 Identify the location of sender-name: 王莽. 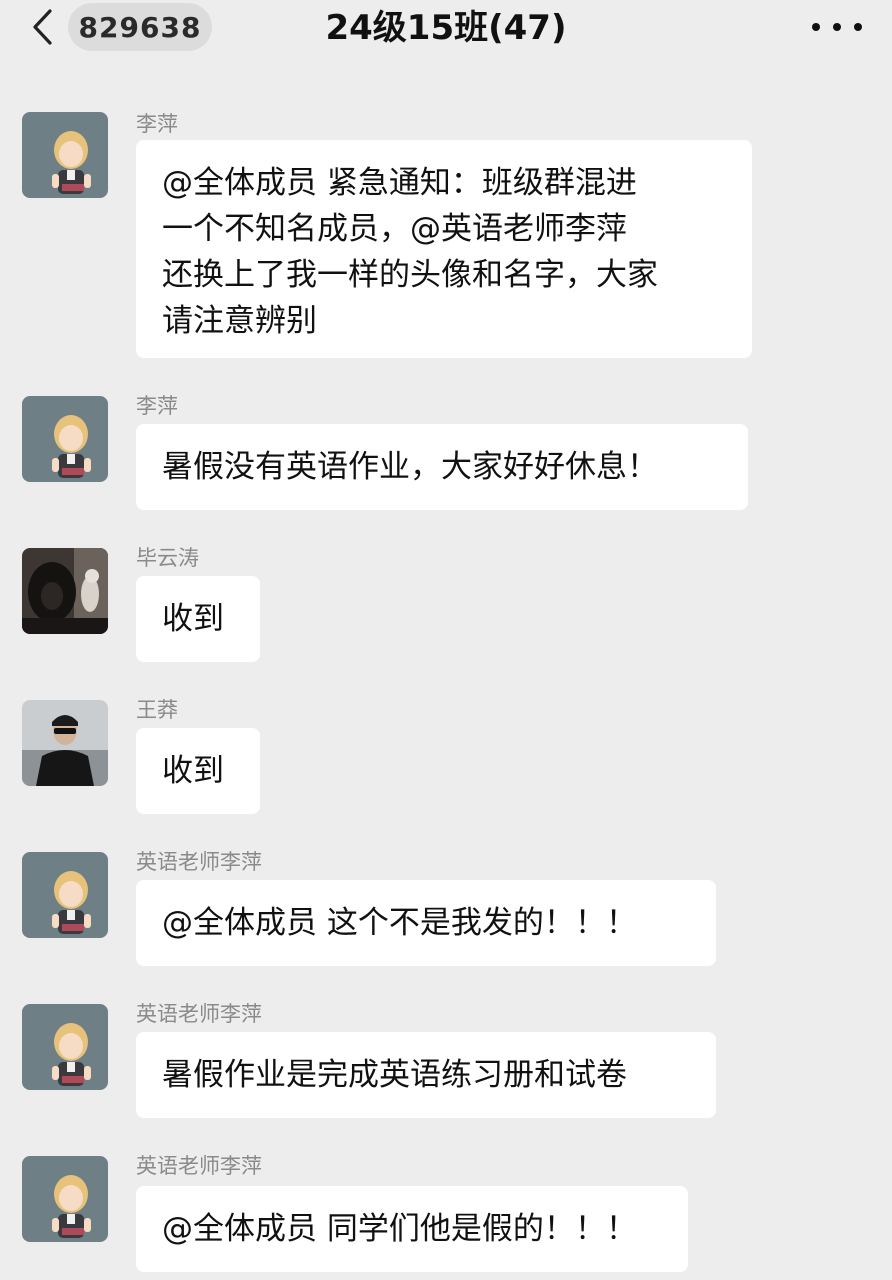
(157, 710).